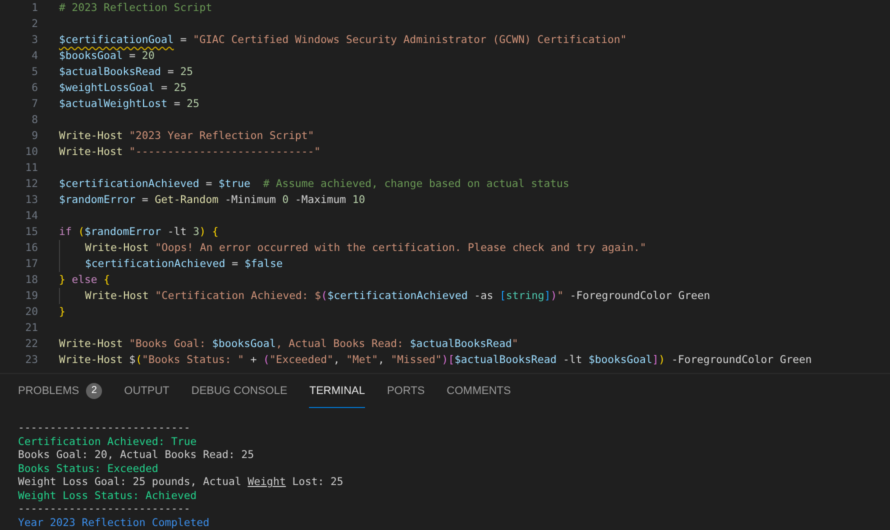 Image resolution: width=890 pixels, height=530 pixels. I want to click on terminal-line: Weight Loss Goal: 25 pounds, Actual Weight Lost: 25, so click(181, 483).